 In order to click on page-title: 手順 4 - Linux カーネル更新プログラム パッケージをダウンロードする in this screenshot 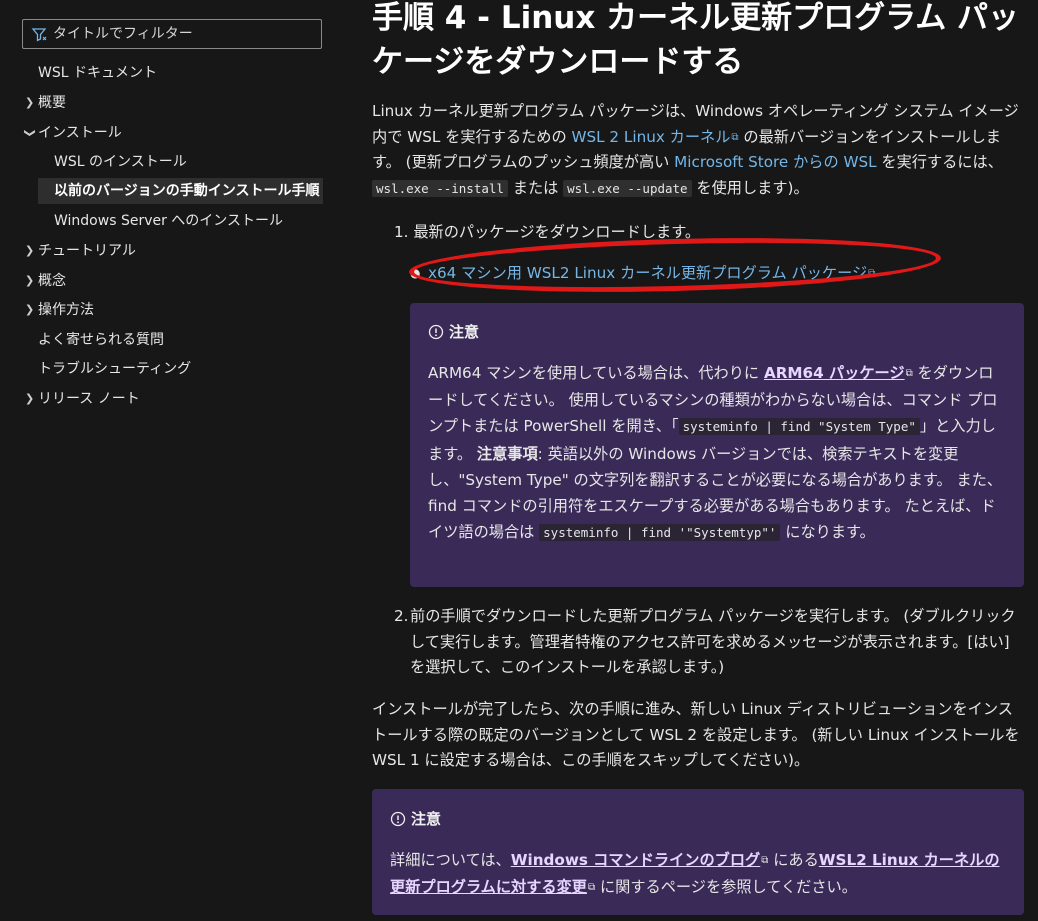, I will do `click(695, 40)`.